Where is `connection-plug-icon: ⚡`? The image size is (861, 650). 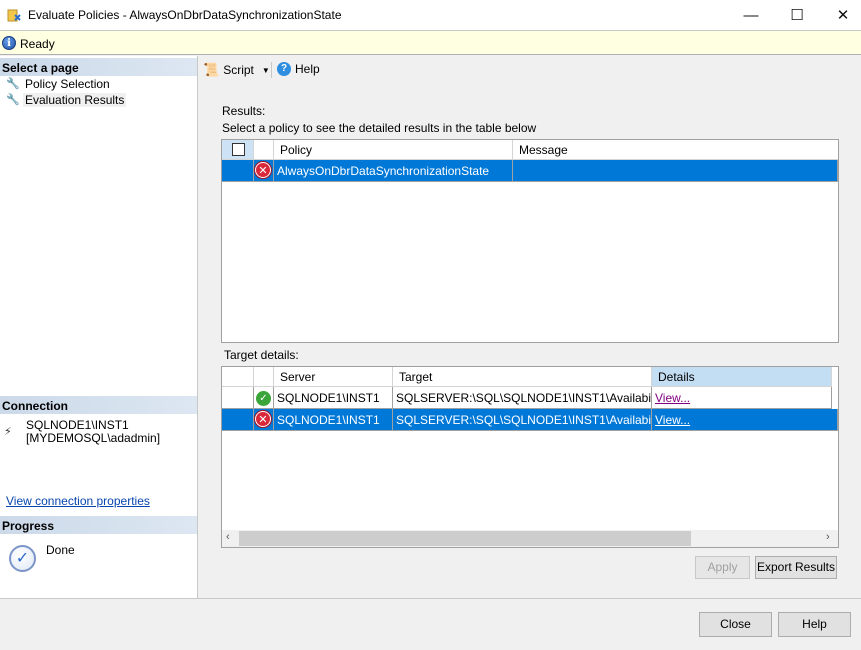
connection-plug-icon: ⚡ is located at coordinates (8, 432).